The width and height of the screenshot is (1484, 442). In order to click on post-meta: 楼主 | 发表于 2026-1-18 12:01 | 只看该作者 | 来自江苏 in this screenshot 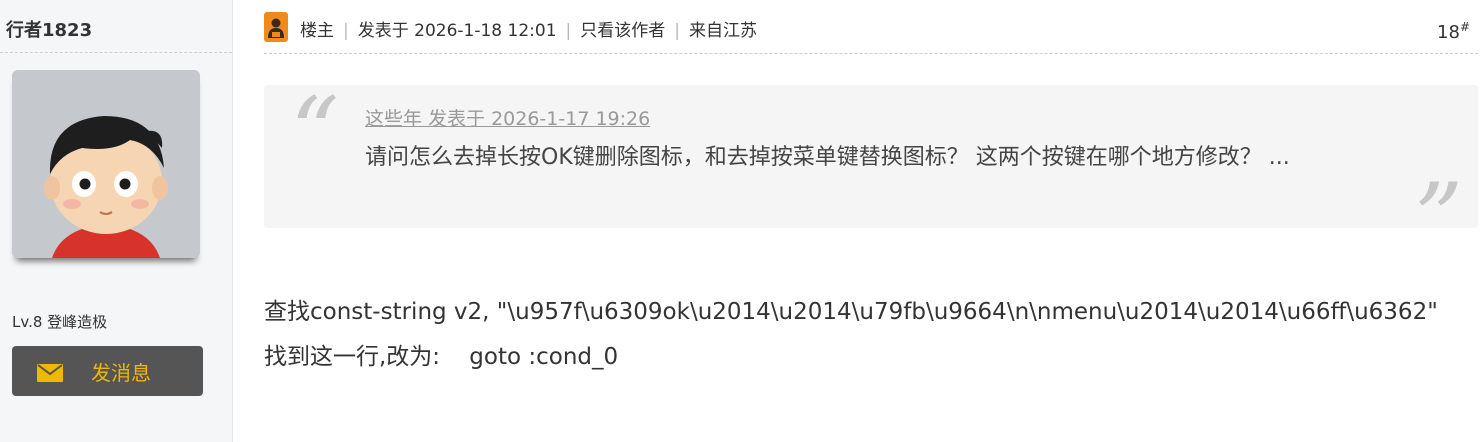, I will do `click(528, 28)`.